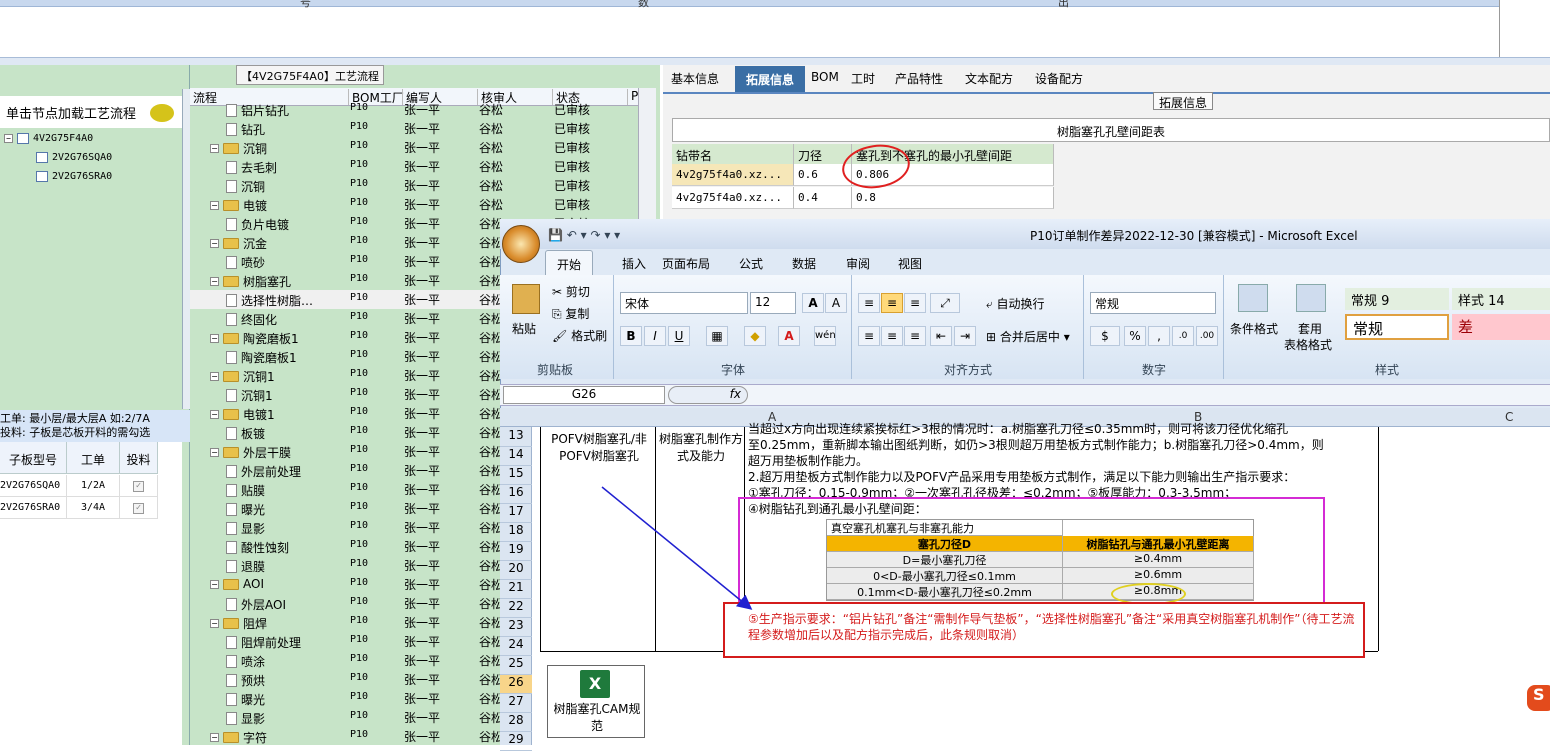 The width and height of the screenshot is (1550, 751). I want to click on increase-decimal-icon: .0, so click(1183, 336).